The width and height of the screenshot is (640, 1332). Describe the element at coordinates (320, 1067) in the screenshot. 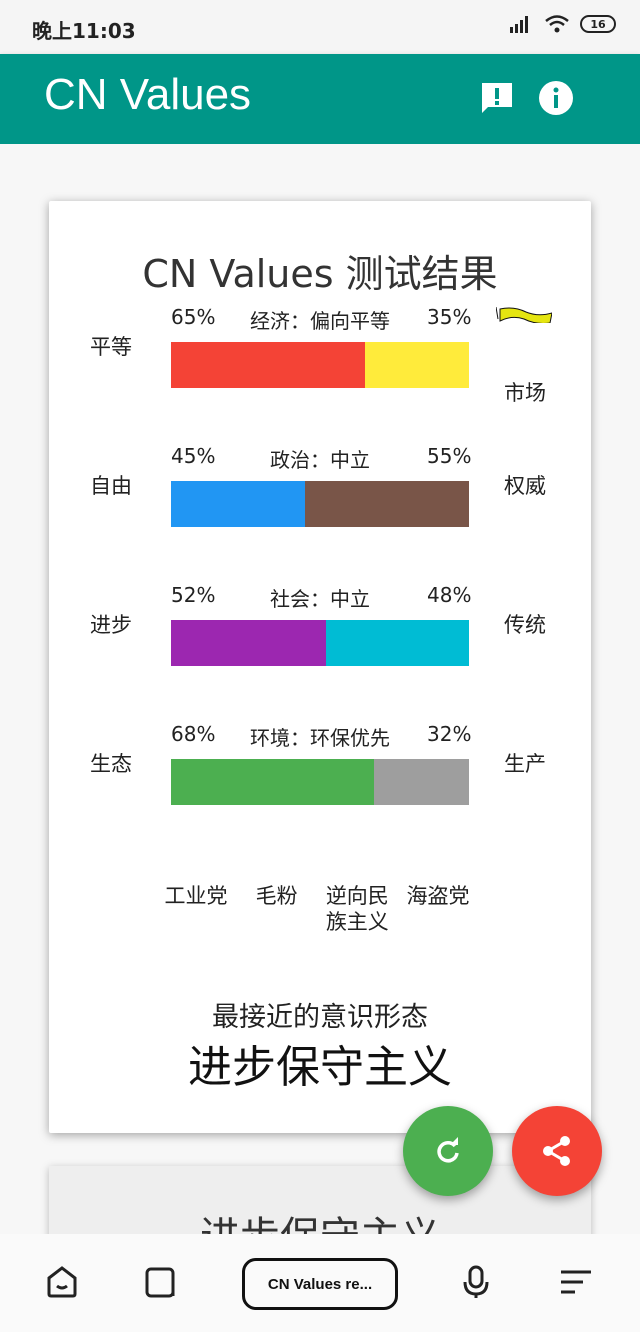

I see `closest-ideology-value: 进步保守主义` at that location.